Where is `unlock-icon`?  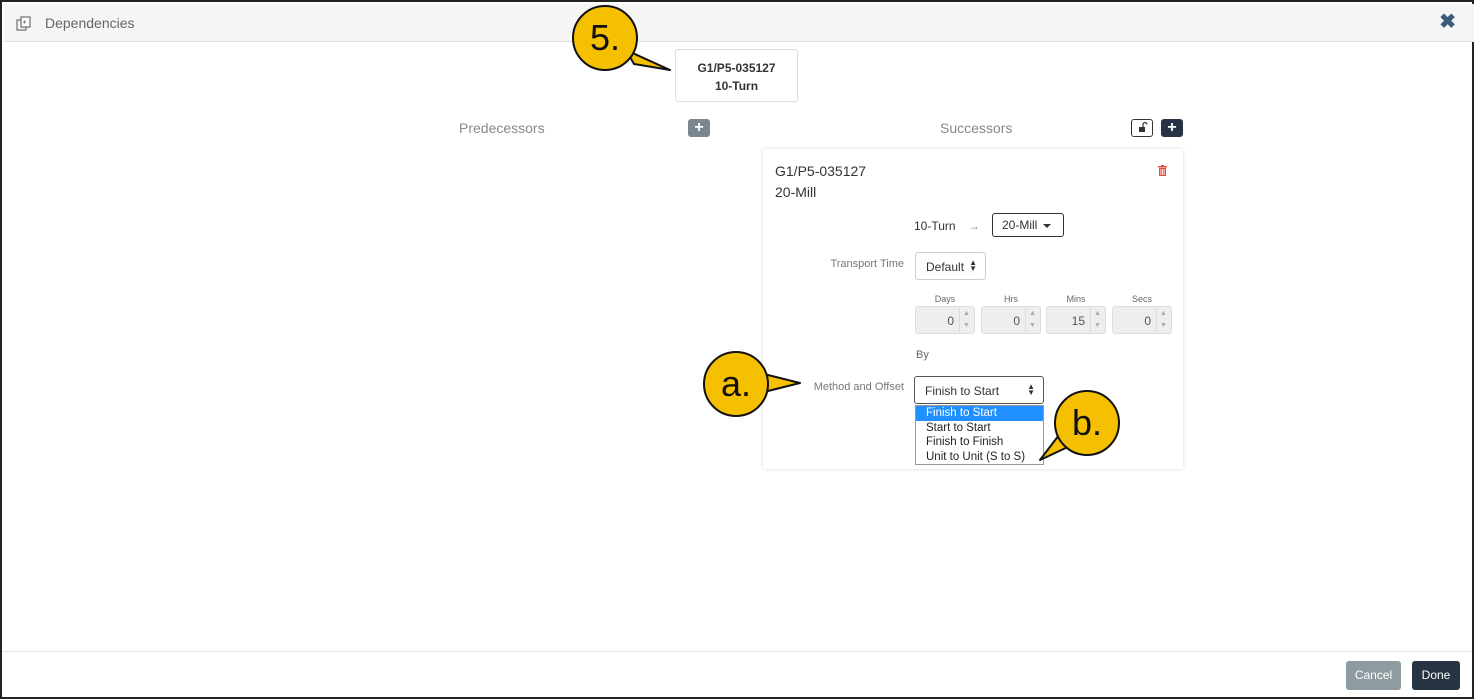
unlock-icon is located at coordinates (1143, 126).